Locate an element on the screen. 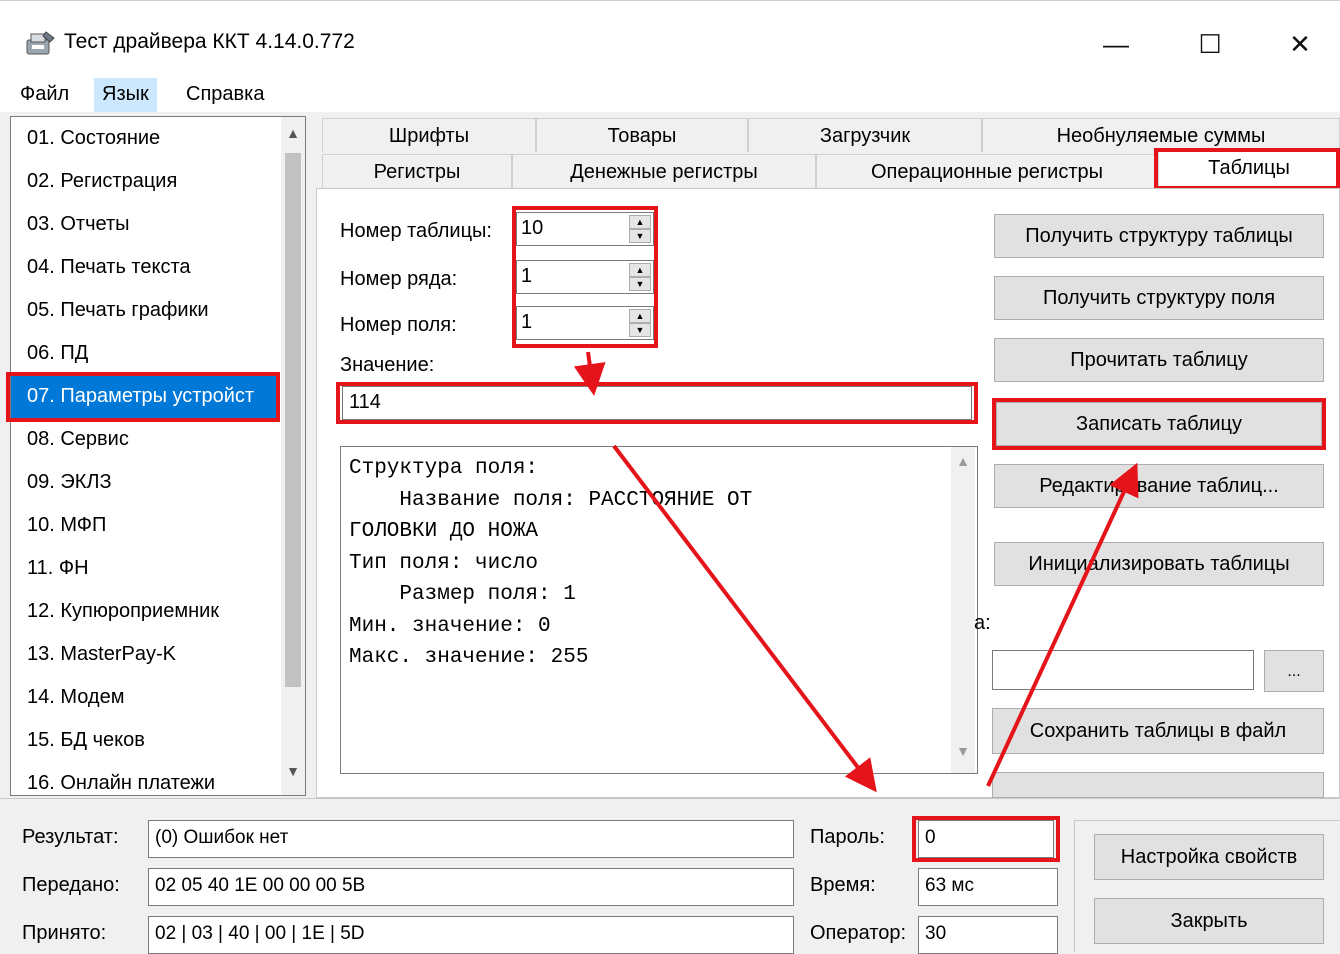 The height and width of the screenshot is (954, 1340). read-table-button: Прочитать таблицу is located at coordinates (1159, 360).